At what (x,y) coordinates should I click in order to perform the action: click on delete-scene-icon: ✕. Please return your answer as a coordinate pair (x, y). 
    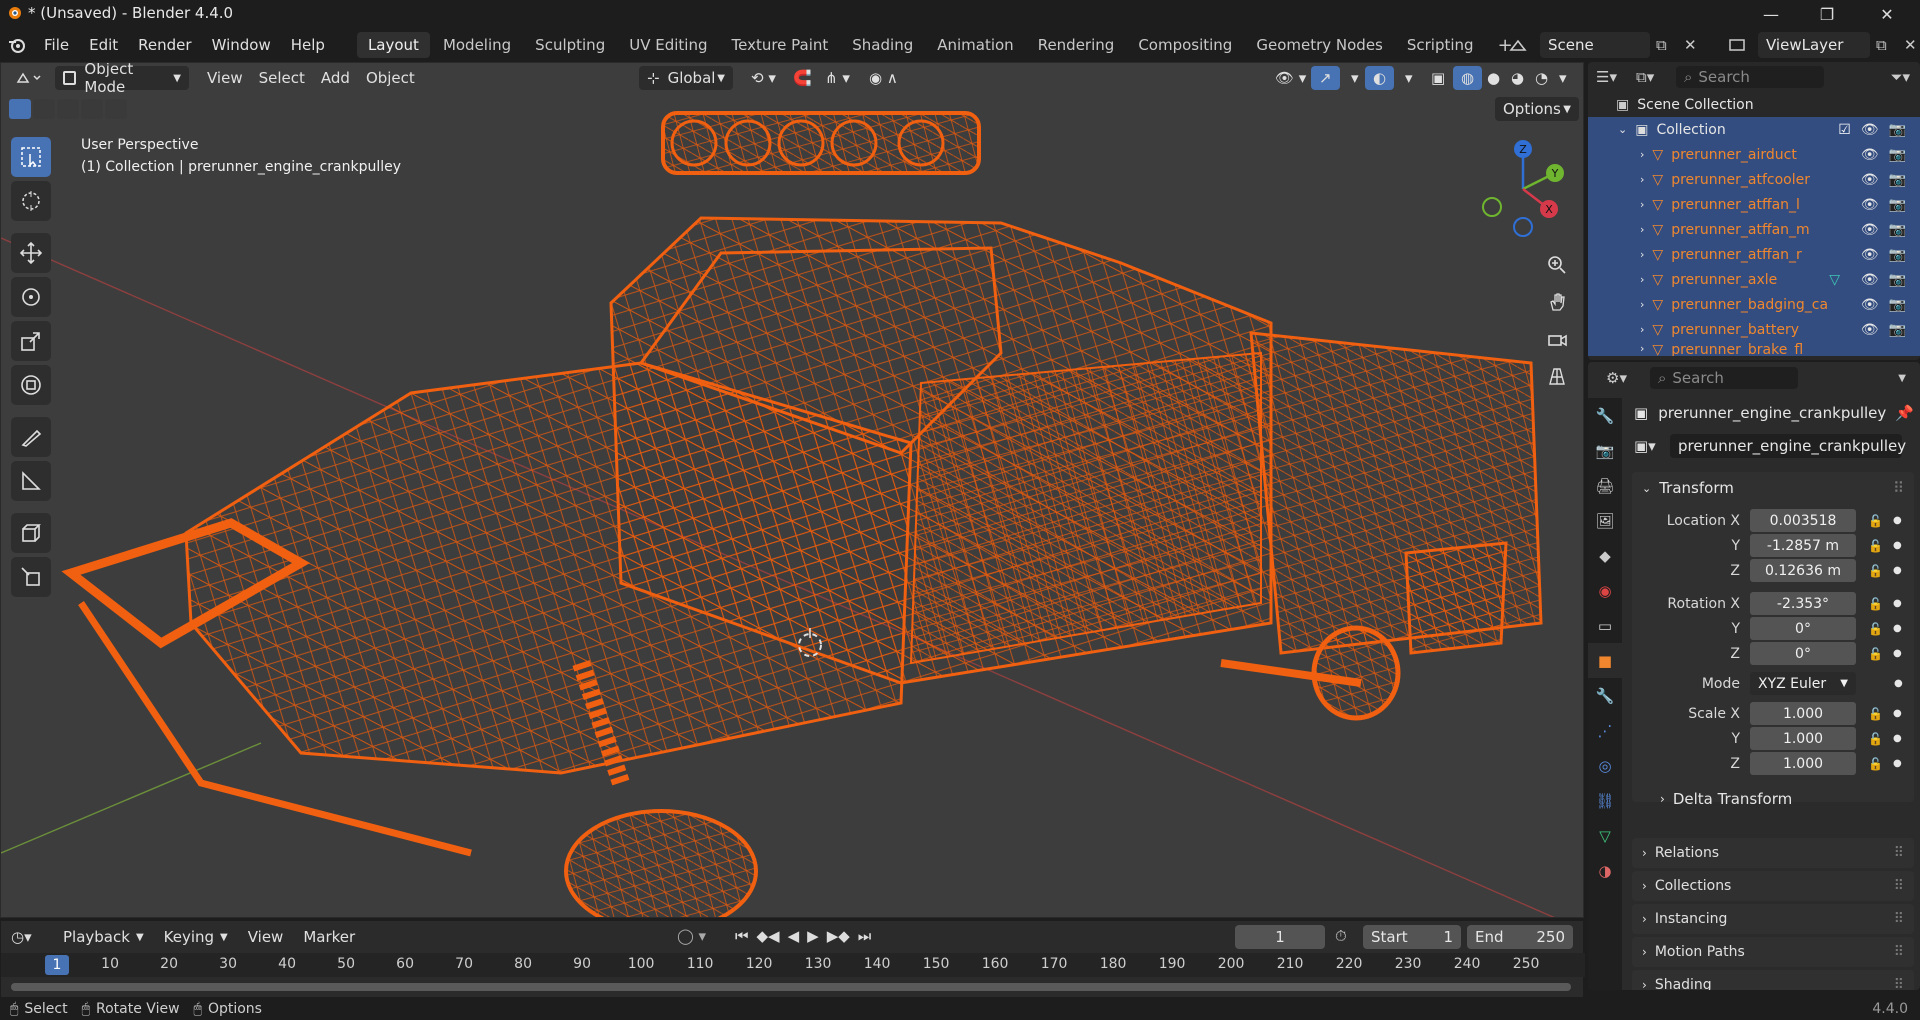
    Looking at the image, I should click on (1695, 45).